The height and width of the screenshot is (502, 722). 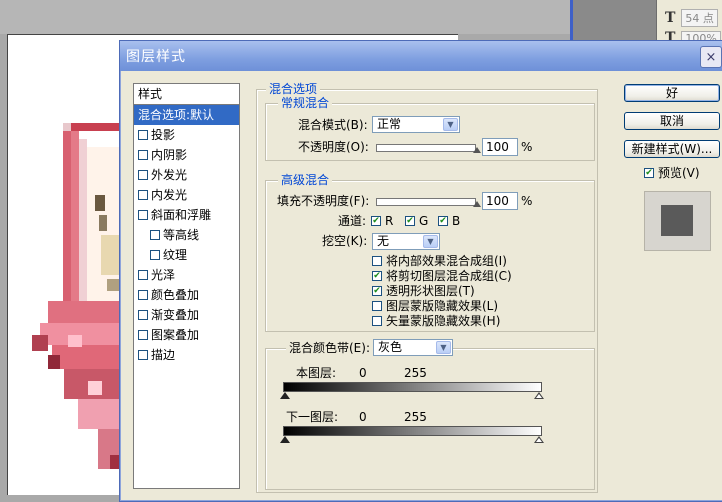 What do you see at coordinates (527, 147) in the screenshot?
I see `opacity-unit: %` at bounding box center [527, 147].